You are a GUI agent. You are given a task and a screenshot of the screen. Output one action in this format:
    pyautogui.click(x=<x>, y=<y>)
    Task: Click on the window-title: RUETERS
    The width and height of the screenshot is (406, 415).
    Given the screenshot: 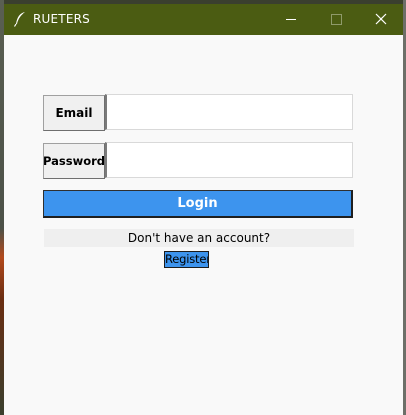 What is the action you would take?
    pyautogui.click(x=61, y=19)
    